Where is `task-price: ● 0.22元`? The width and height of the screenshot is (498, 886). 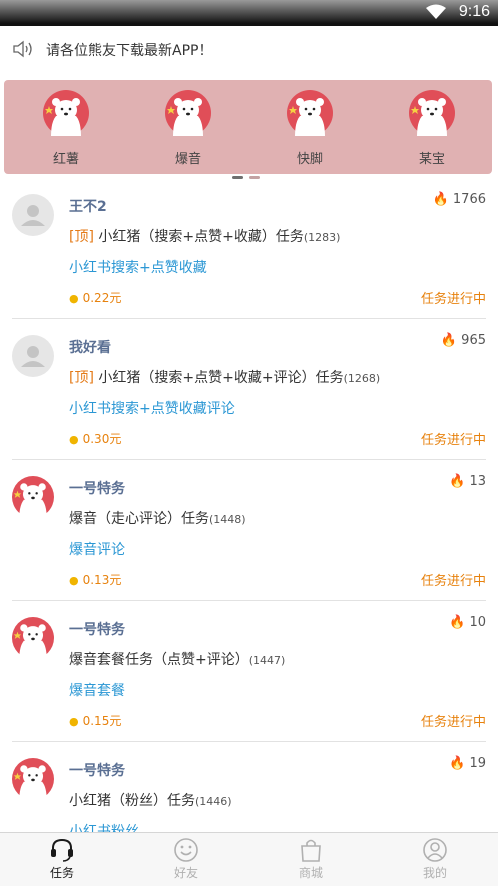
task-price: ● 0.22元 is located at coordinates (95, 297).